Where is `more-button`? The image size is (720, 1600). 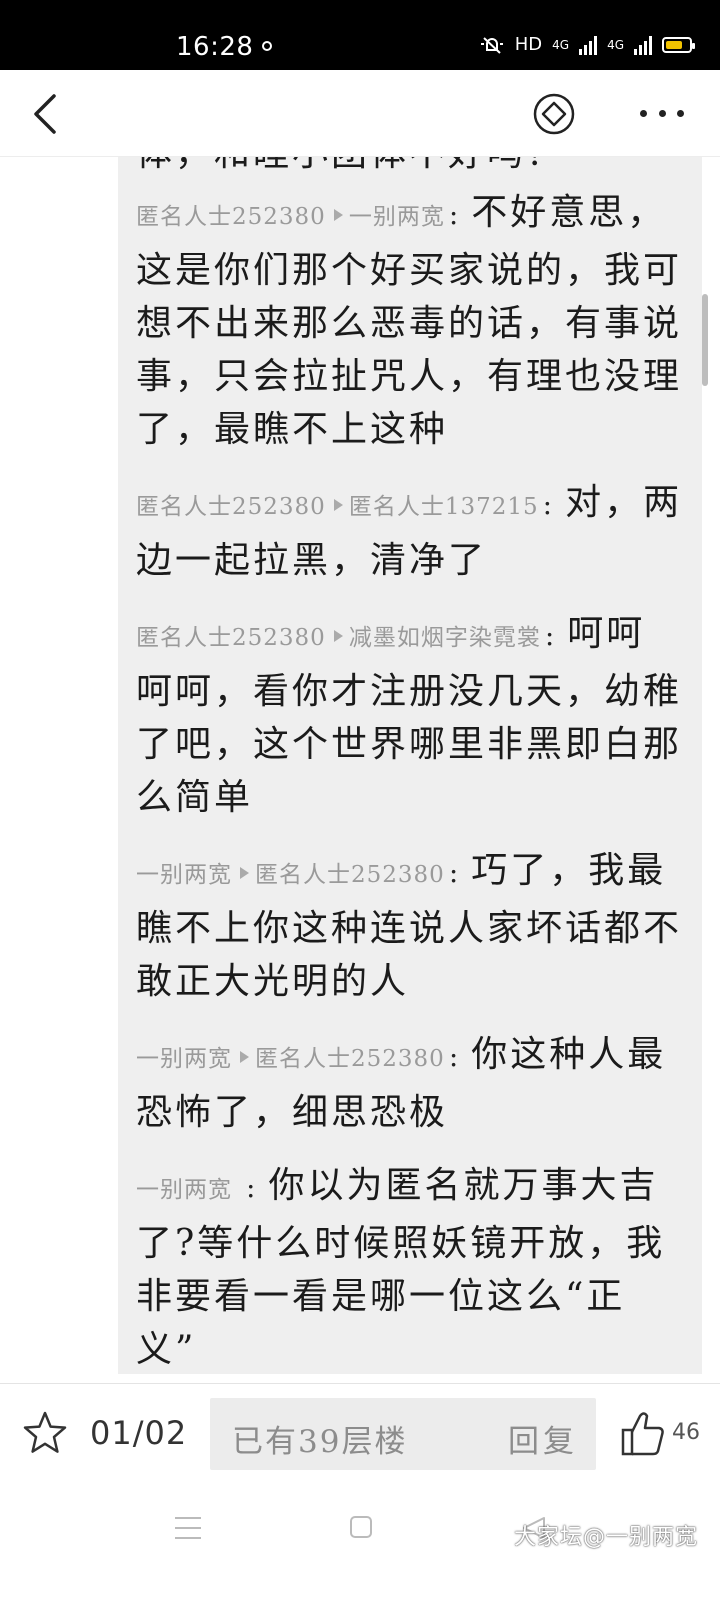 more-button is located at coordinates (662, 116).